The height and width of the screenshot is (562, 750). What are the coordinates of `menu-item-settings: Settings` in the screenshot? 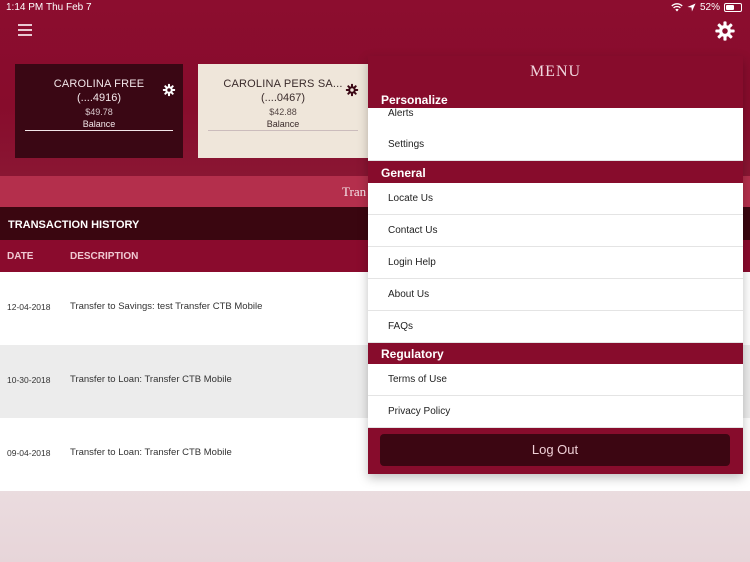 It's located at (555, 145).